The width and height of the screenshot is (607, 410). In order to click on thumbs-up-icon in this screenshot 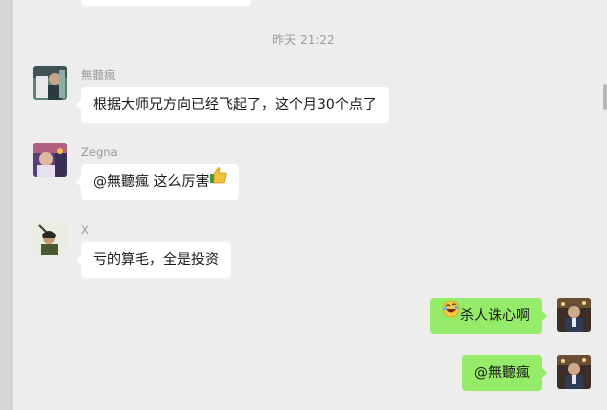, I will do `click(218, 180)`.